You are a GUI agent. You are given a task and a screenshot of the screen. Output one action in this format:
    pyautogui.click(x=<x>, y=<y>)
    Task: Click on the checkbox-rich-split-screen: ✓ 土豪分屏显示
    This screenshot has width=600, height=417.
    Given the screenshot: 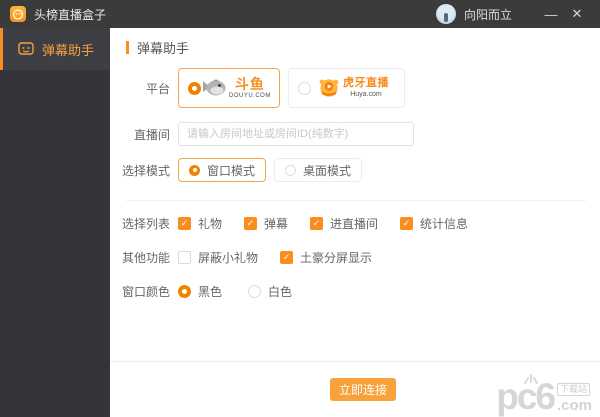 What is the action you would take?
    pyautogui.click(x=326, y=257)
    